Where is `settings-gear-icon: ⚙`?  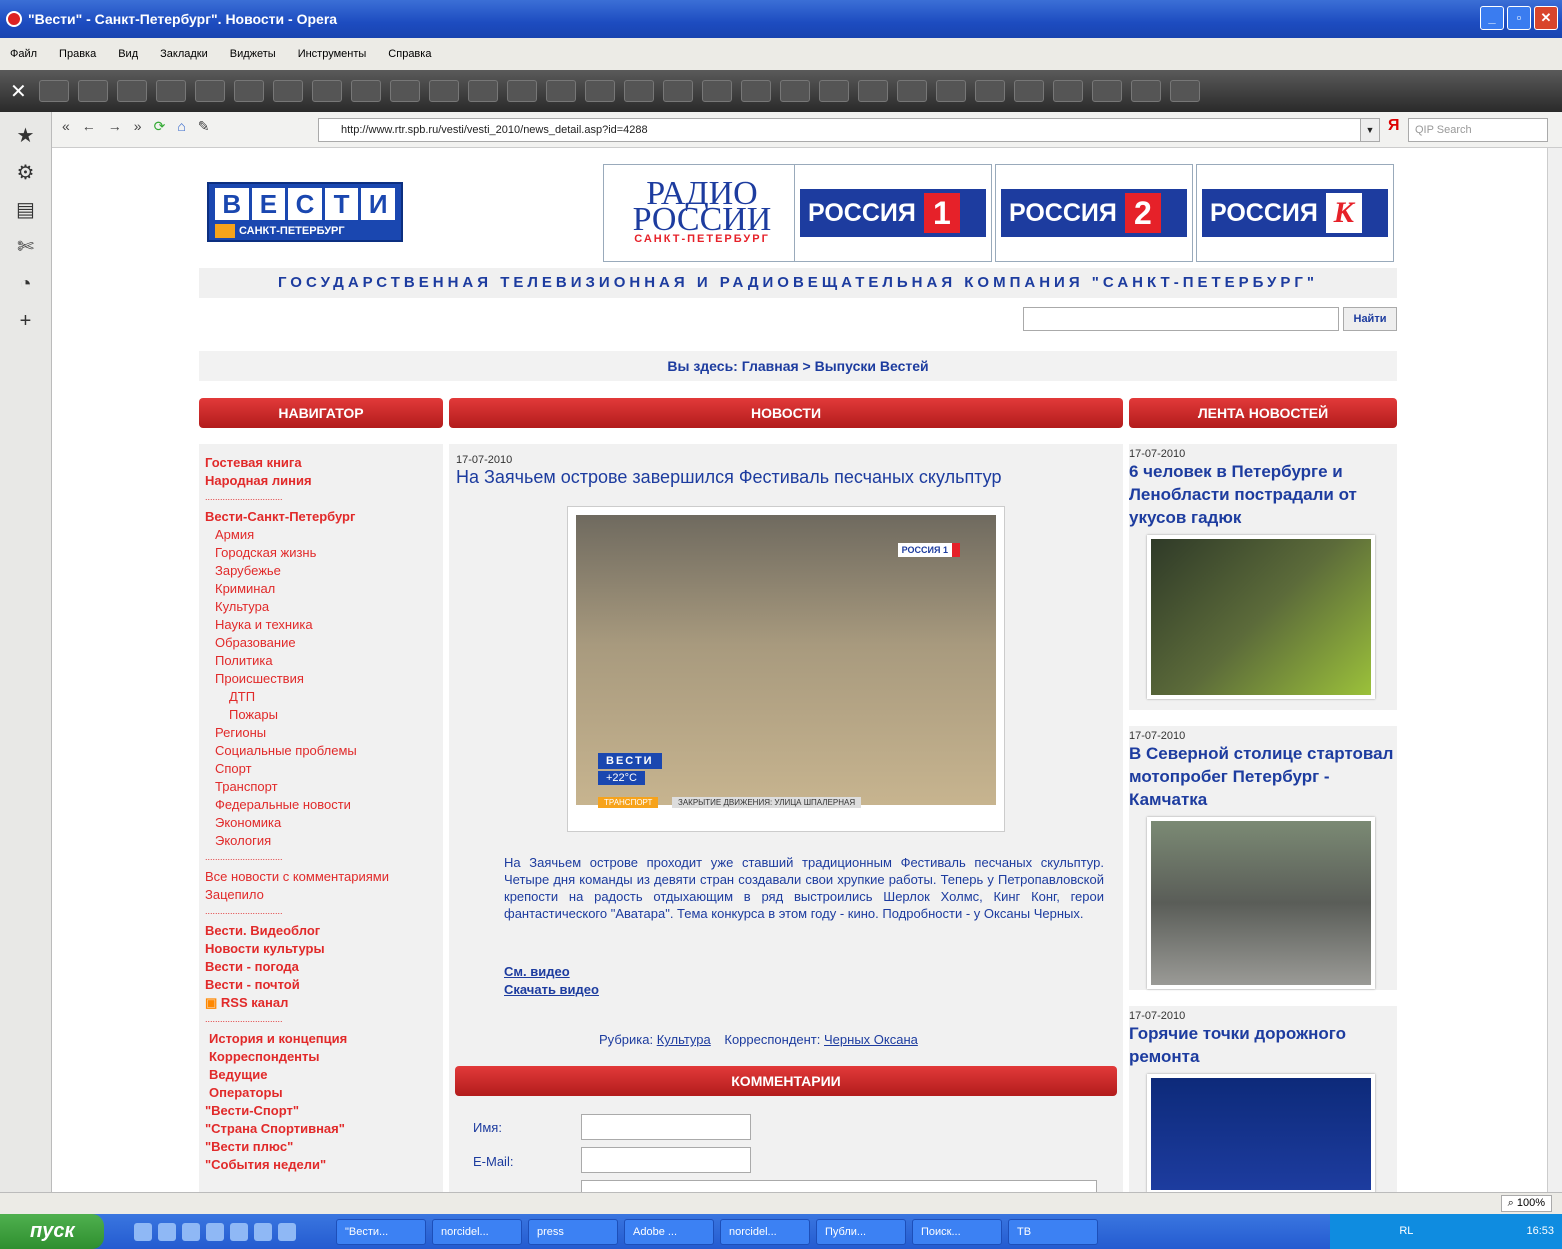
settings-gear-icon: ⚙ is located at coordinates (26, 173).